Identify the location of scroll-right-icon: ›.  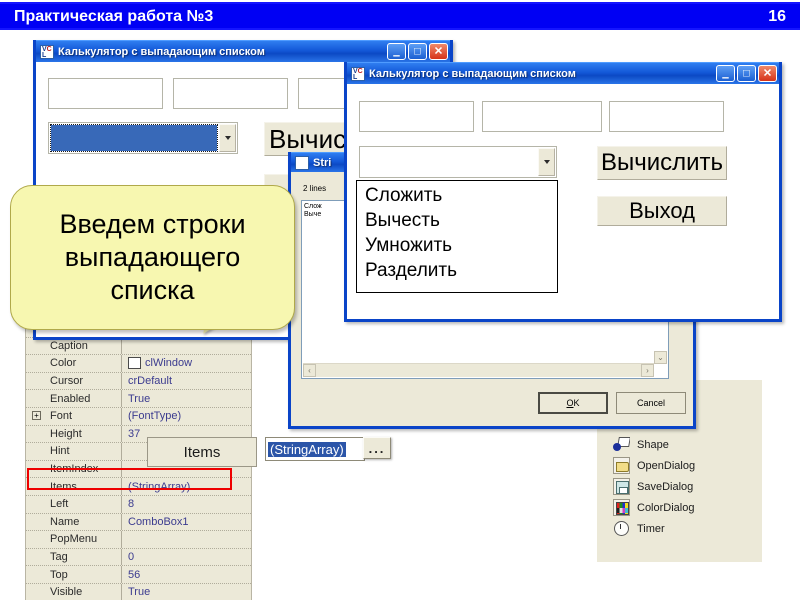
(647, 370).